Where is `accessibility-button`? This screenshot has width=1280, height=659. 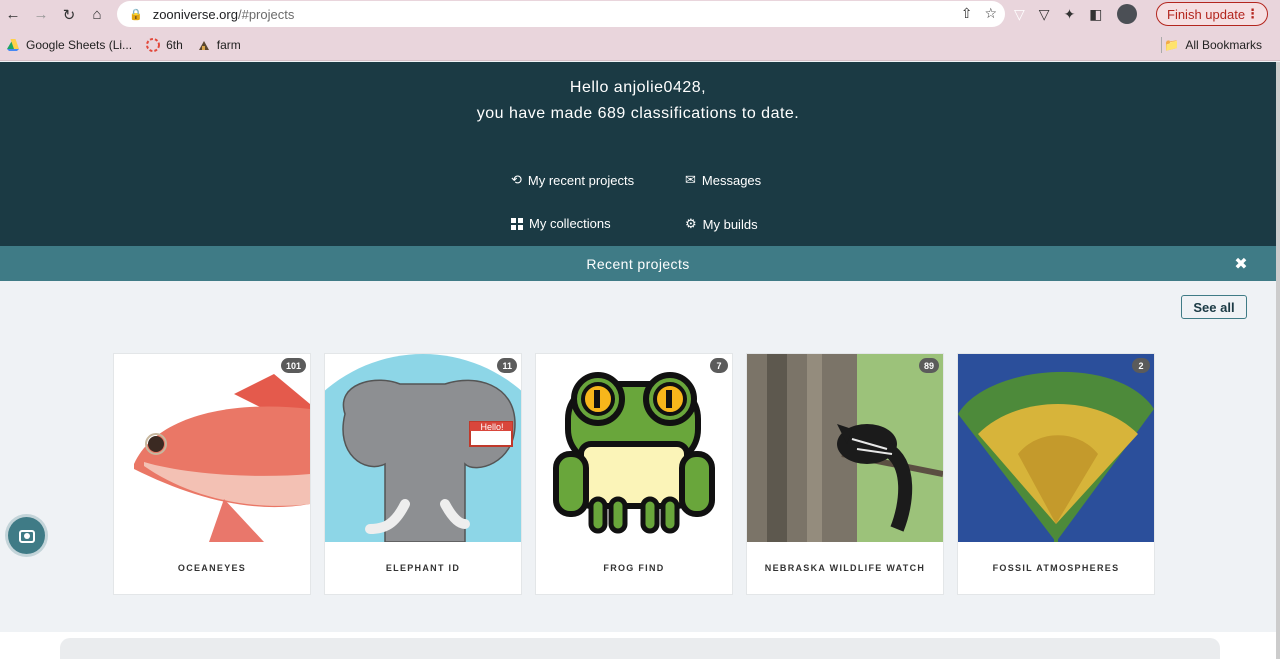
accessibility-button is located at coordinates (26, 535).